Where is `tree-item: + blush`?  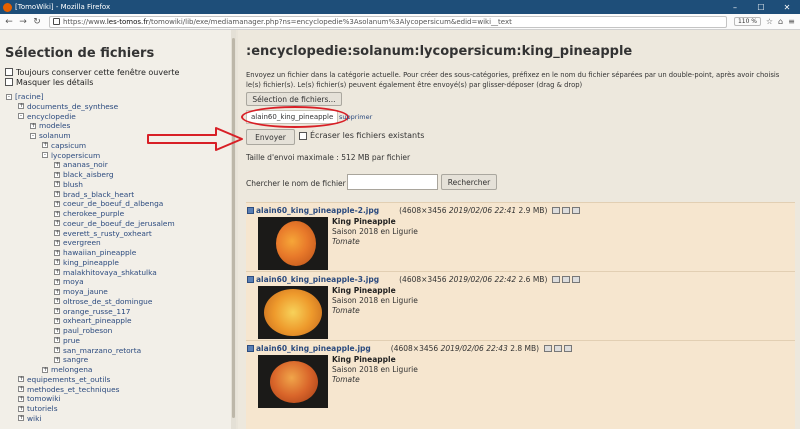
tree-item: + blush is located at coordinates (68, 184).